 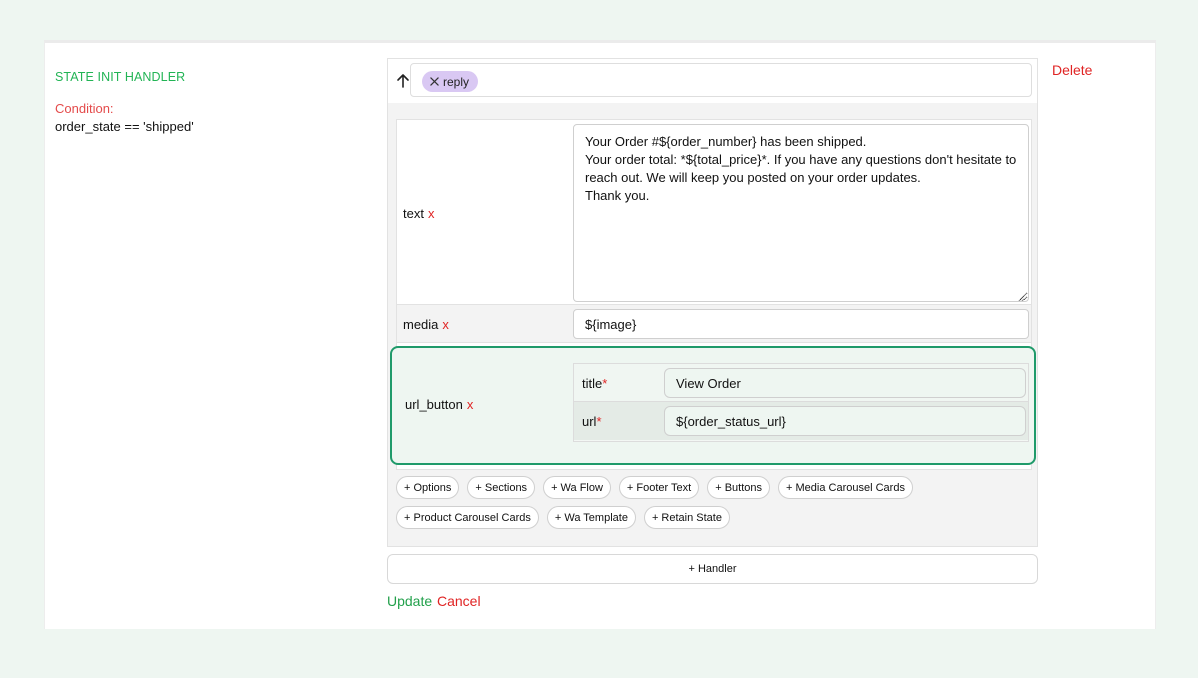 What do you see at coordinates (434, 404) in the screenshot?
I see `url-button-field-label-text: url_button` at bounding box center [434, 404].